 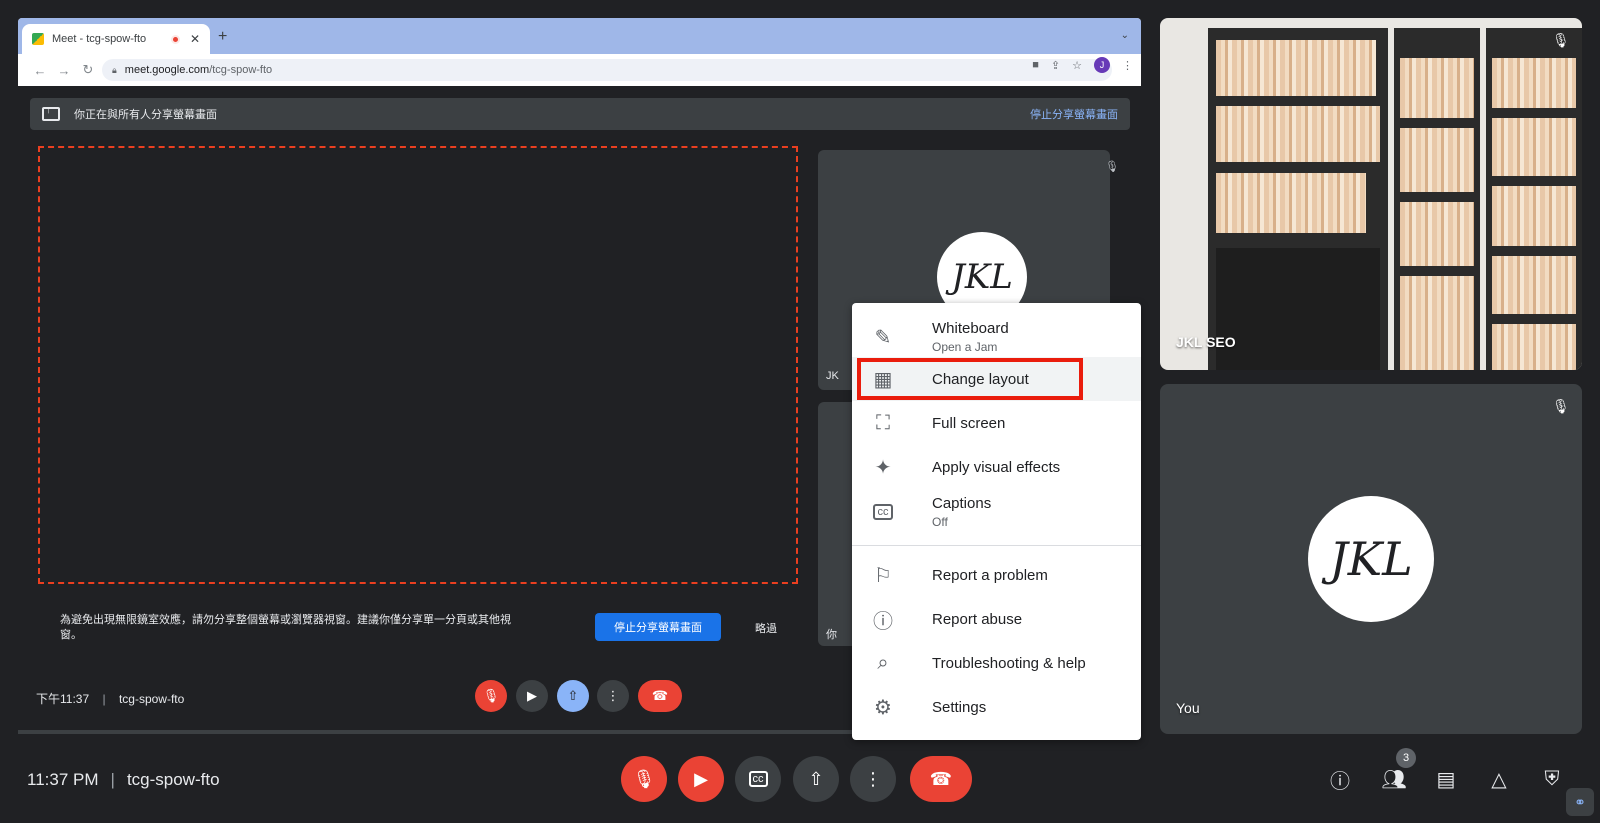 What do you see at coordinates (883, 337) in the screenshot?
I see `pen-icon: ✎` at bounding box center [883, 337].